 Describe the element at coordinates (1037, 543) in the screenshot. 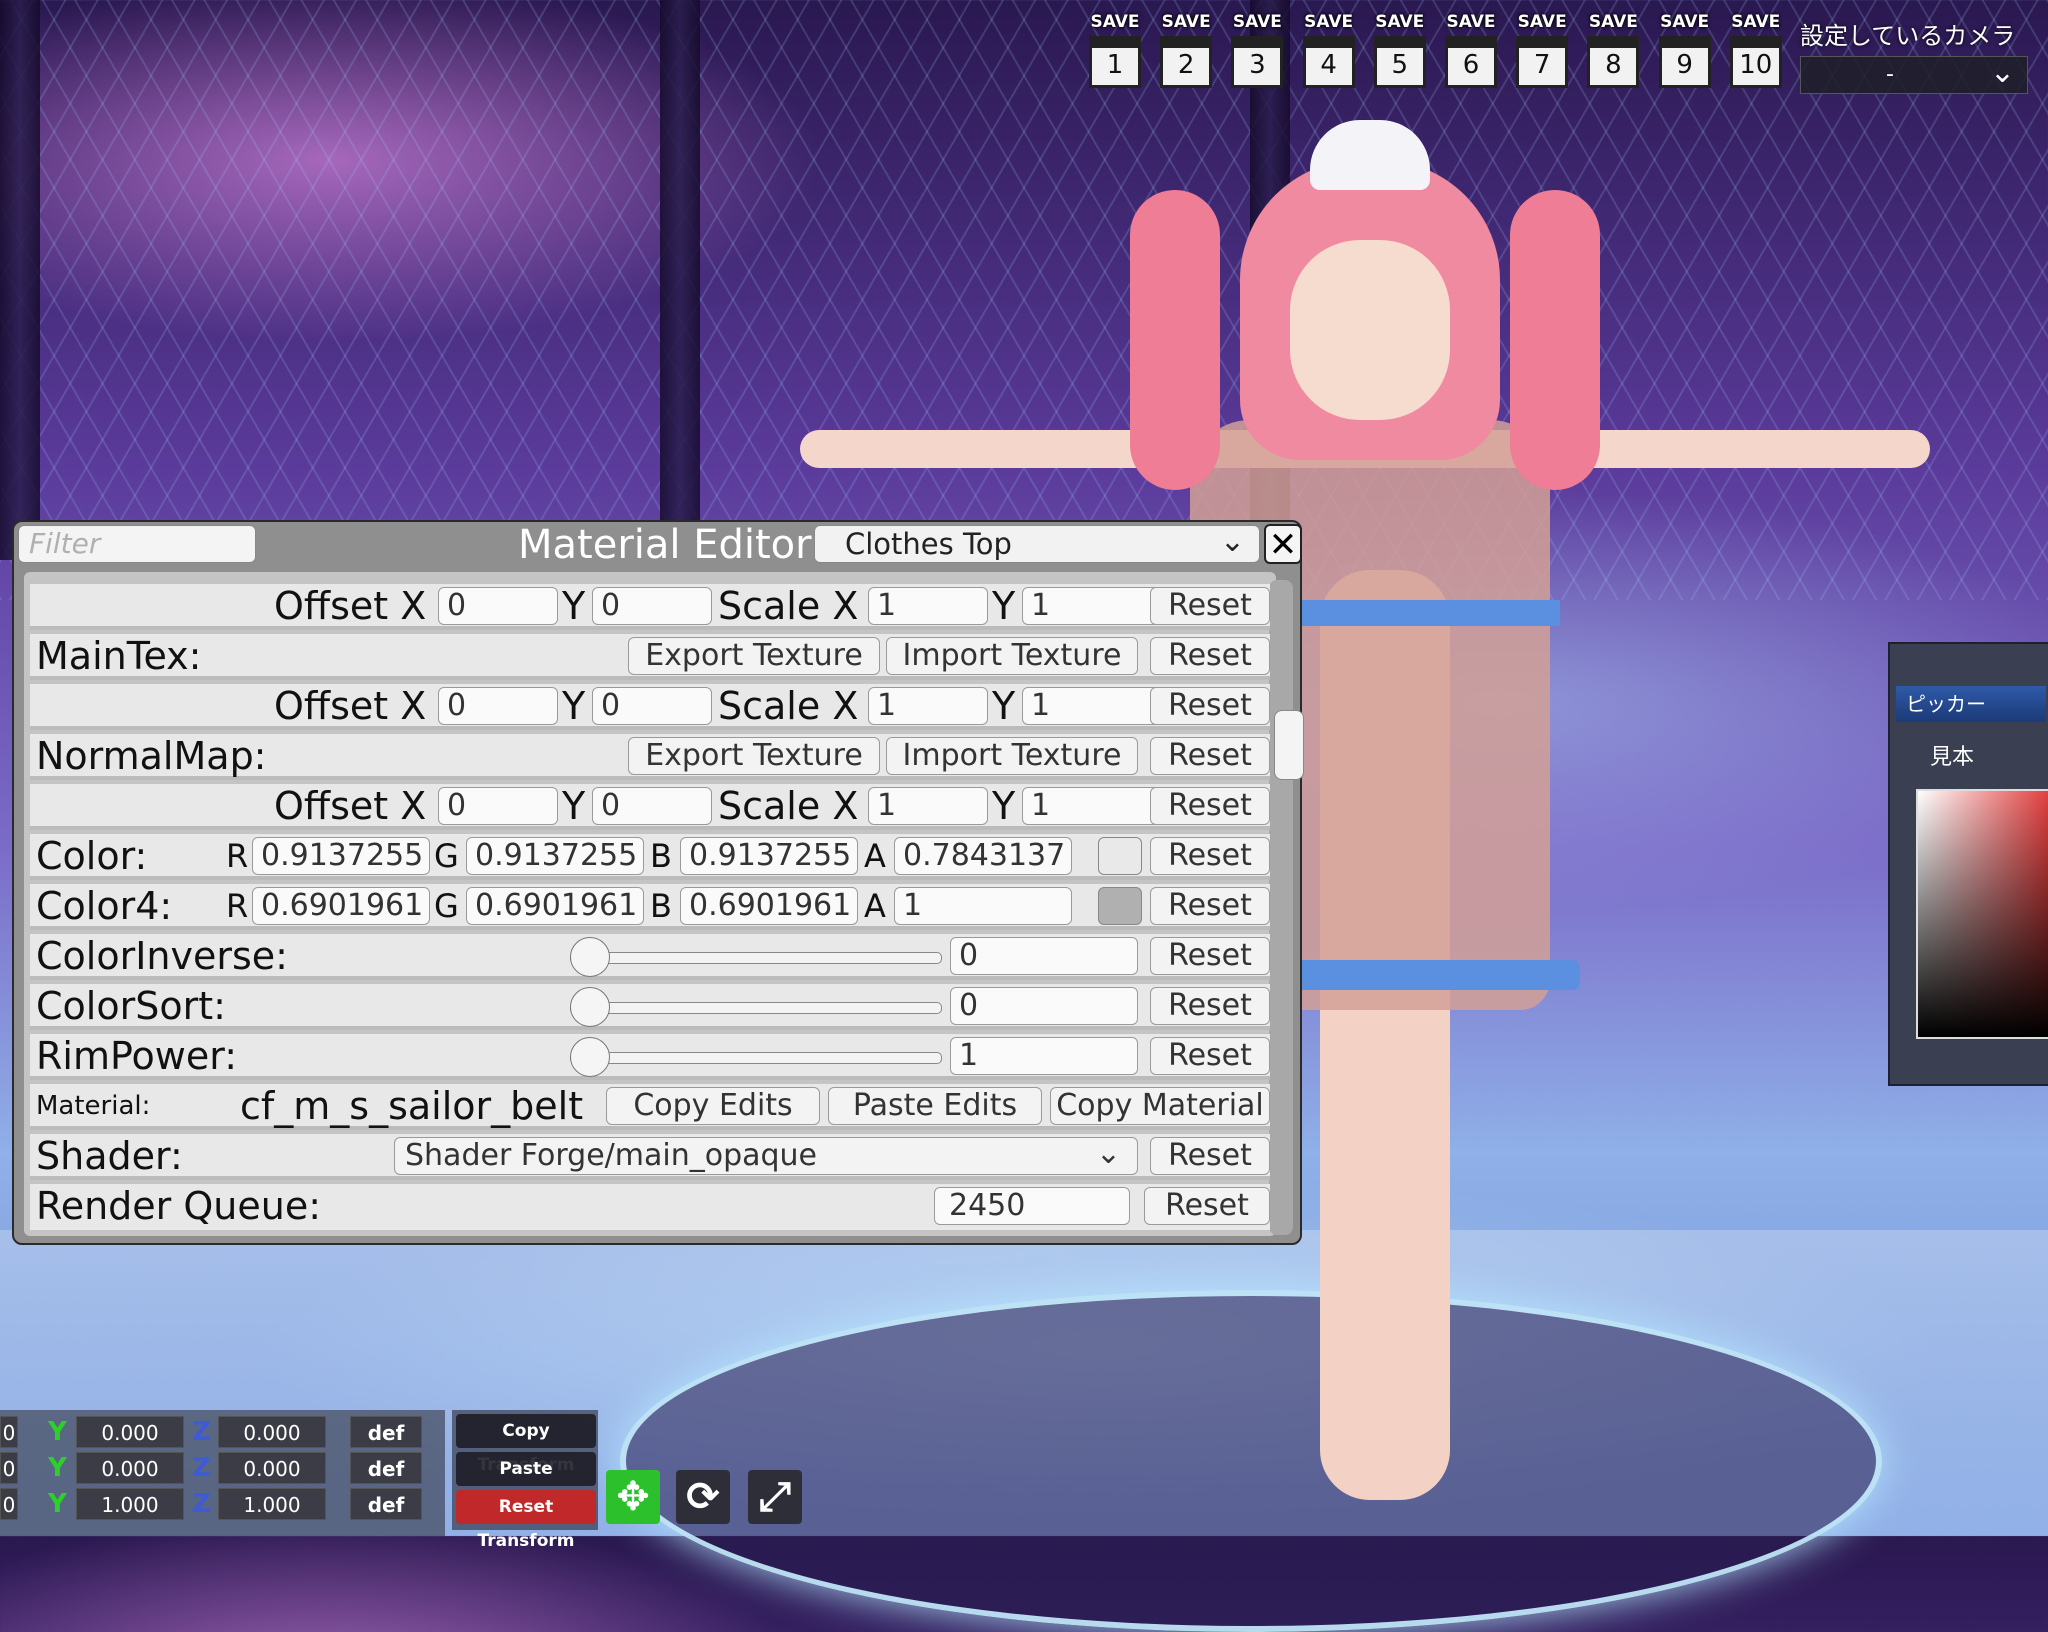

I see `target-dropdown: Clothes Top ⌄` at that location.